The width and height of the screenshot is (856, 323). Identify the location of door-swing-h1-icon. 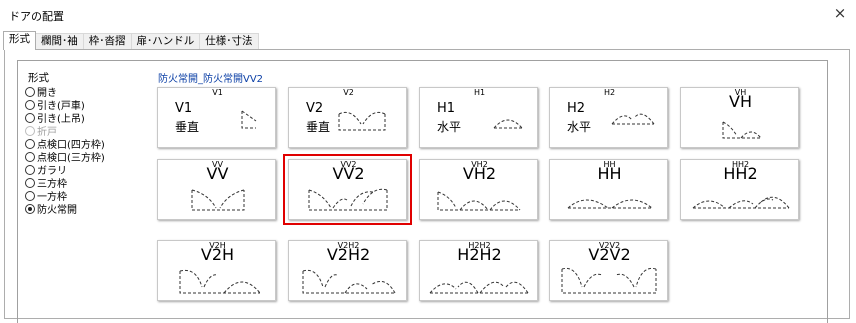
(508, 124).